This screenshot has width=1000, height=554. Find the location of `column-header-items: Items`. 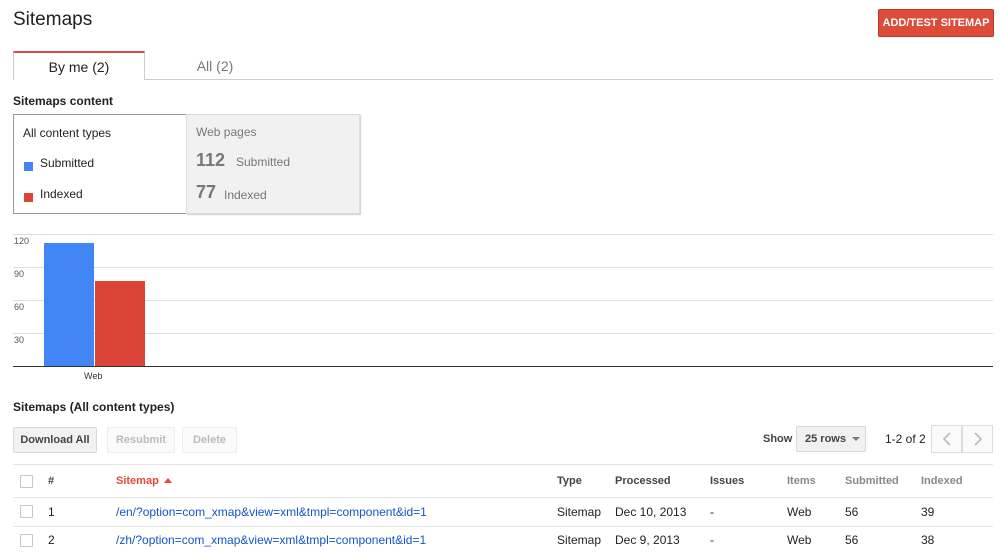

column-header-items: Items is located at coordinates (801, 481).